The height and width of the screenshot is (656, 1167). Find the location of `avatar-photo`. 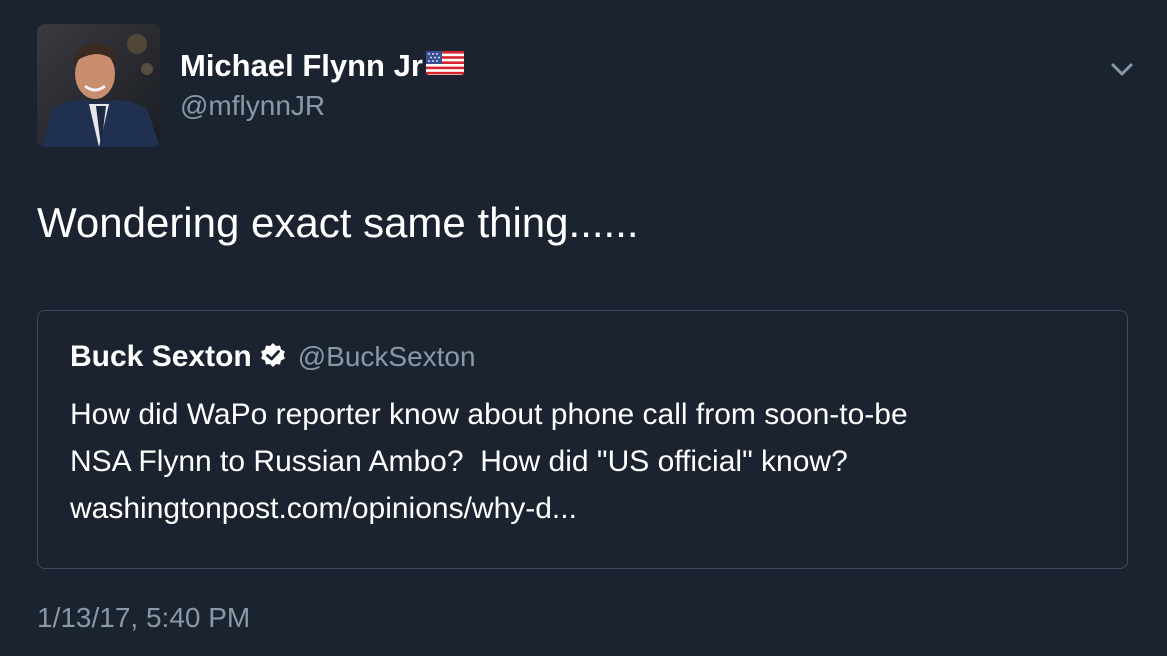

avatar-photo is located at coordinates (98, 85).